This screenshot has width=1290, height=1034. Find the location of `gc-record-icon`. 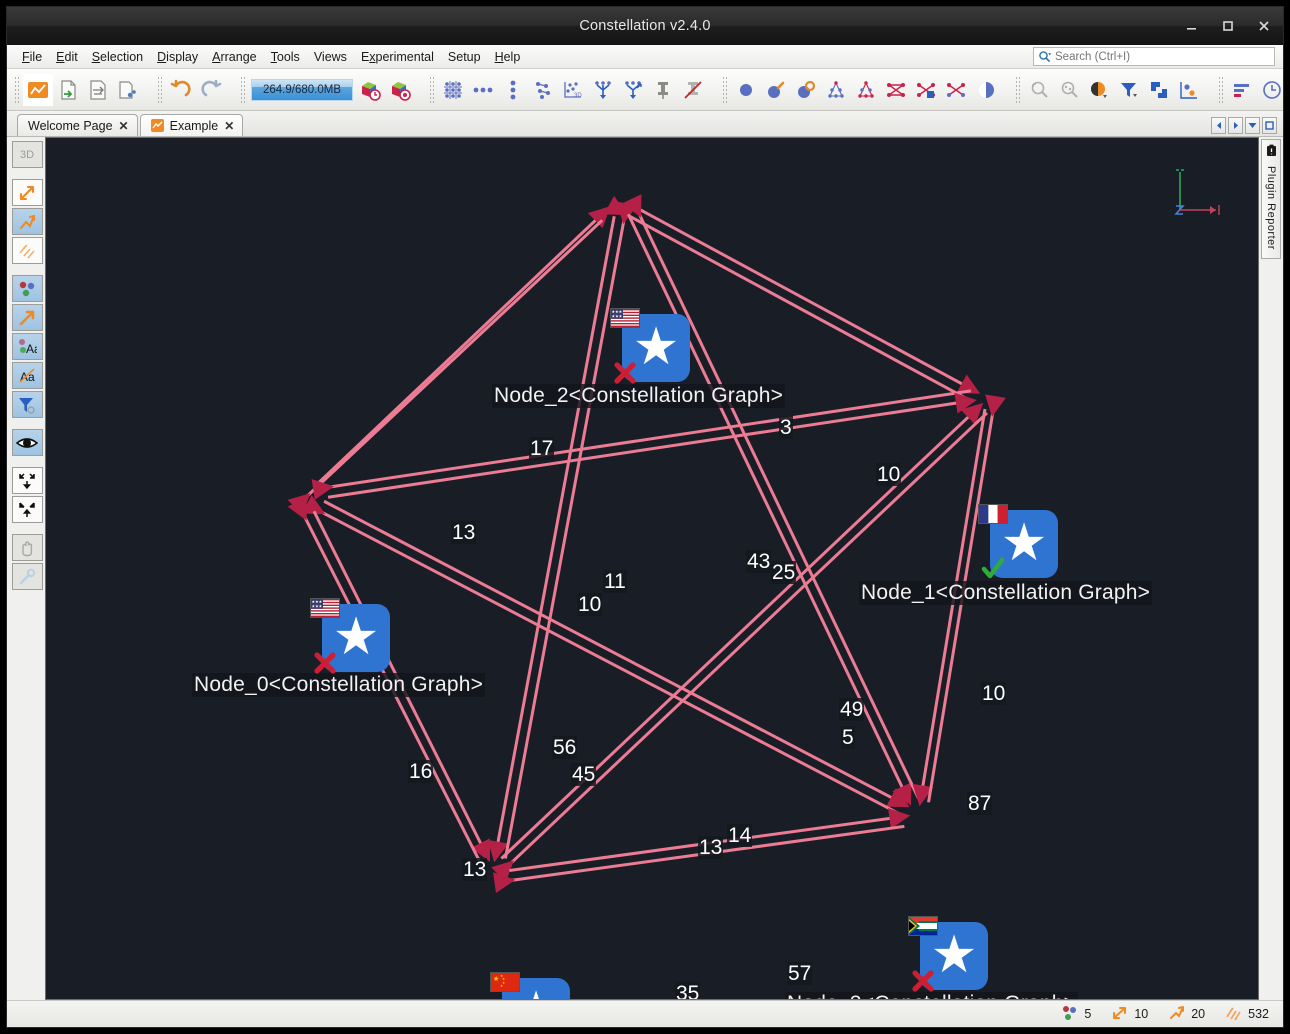

gc-record-icon is located at coordinates (400, 90).